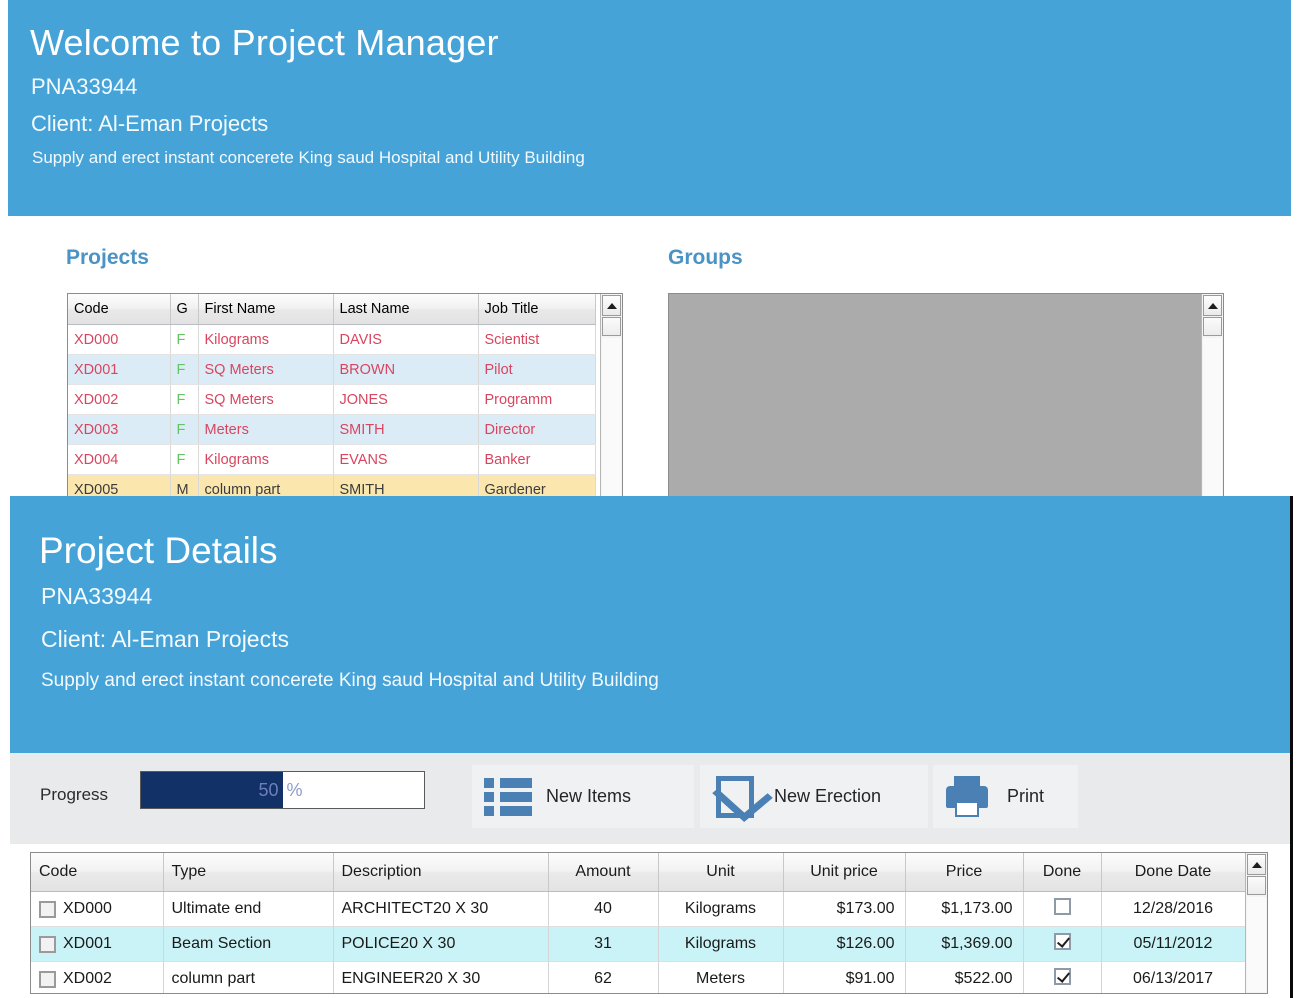 This screenshot has width=1299, height=998. I want to click on projects-col-first-name: First Name, so click(266, 309).